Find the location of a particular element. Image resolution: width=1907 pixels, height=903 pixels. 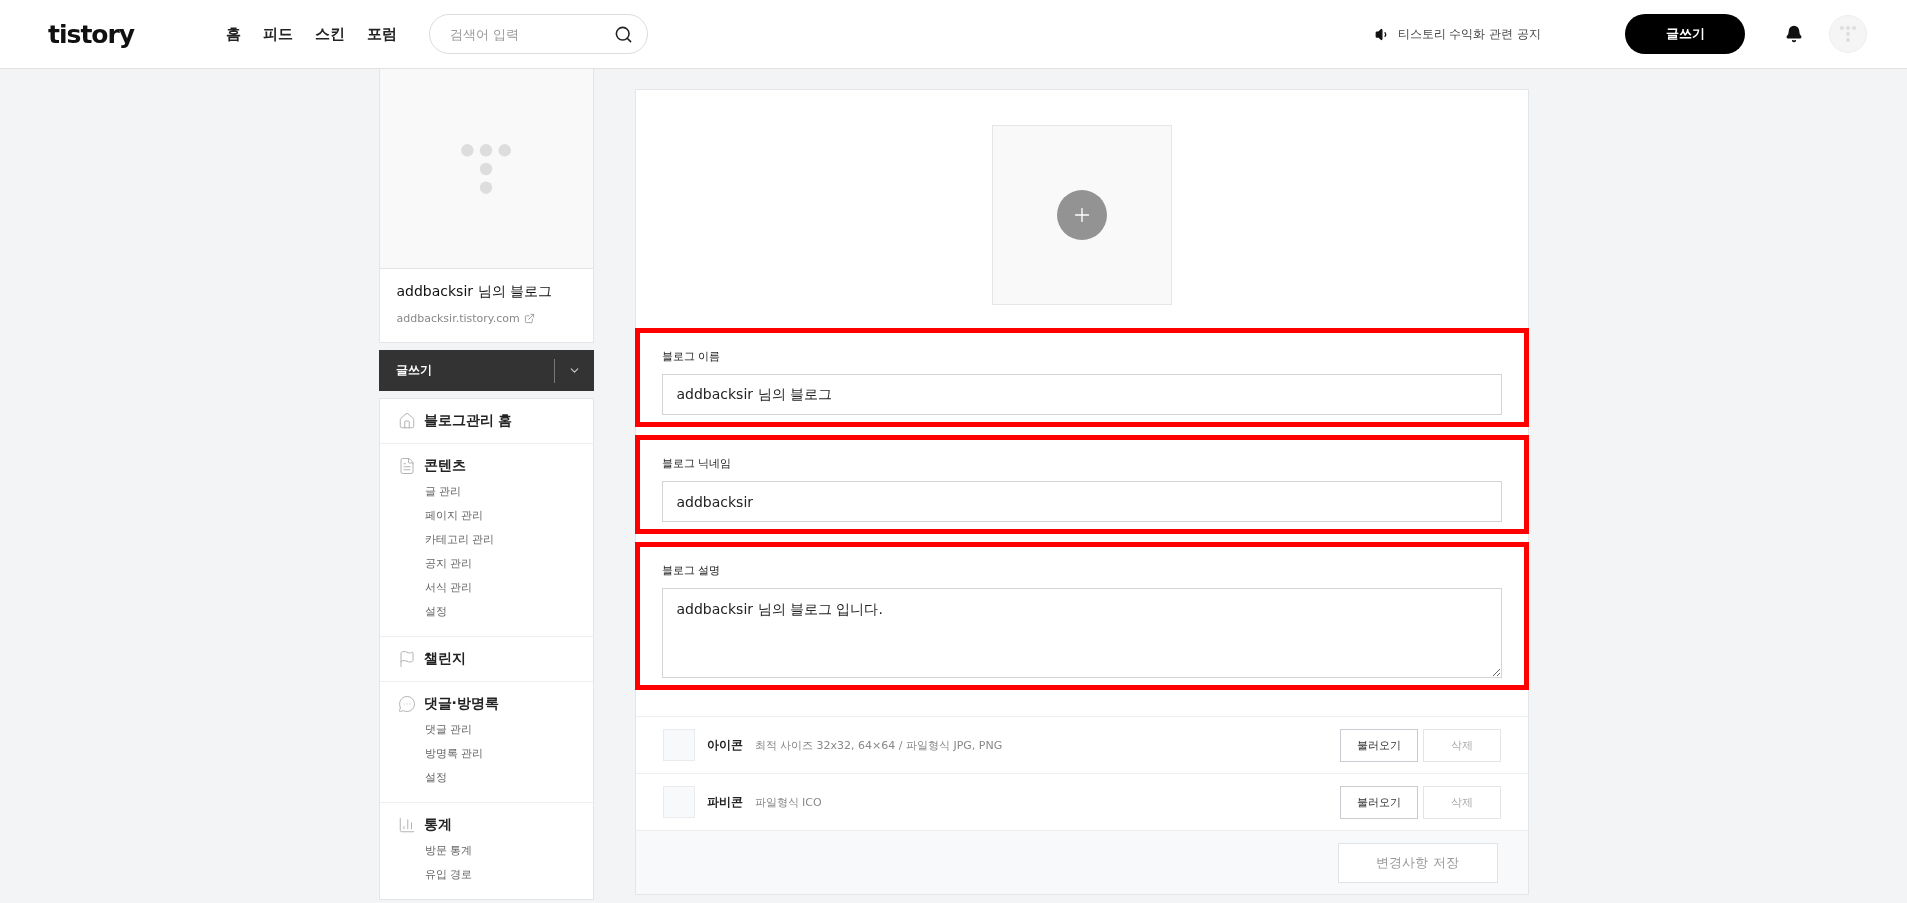

field-label: 블로그 설명 is located at coordinates (691, 570).